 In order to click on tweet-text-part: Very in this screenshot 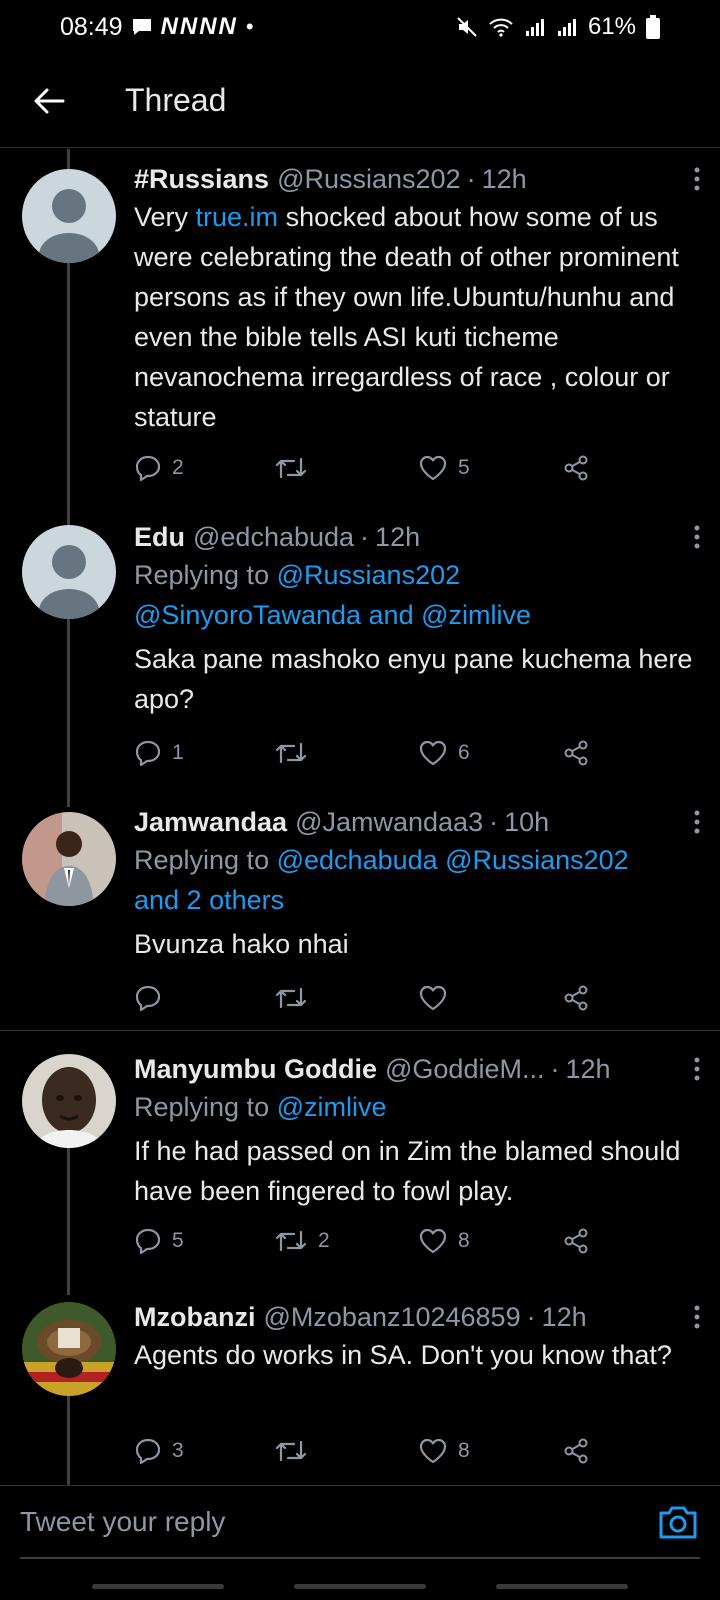, I will do `click(165, 217)`.